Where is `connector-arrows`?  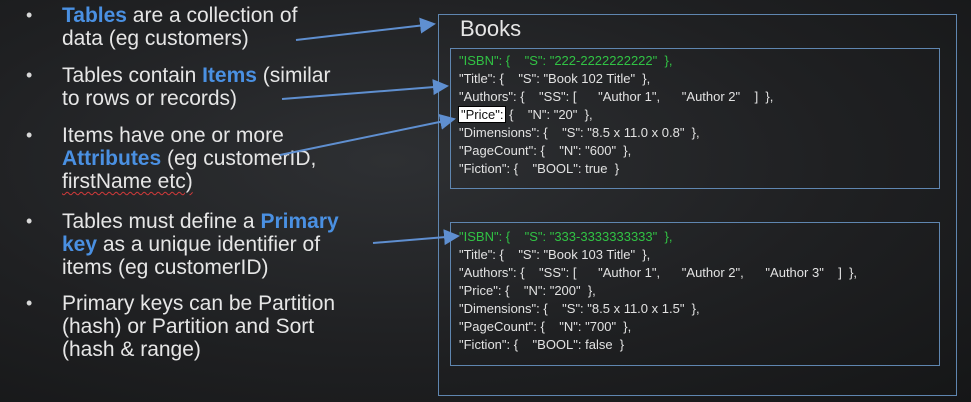
connector-arrows is located at coordinates (369, 131).